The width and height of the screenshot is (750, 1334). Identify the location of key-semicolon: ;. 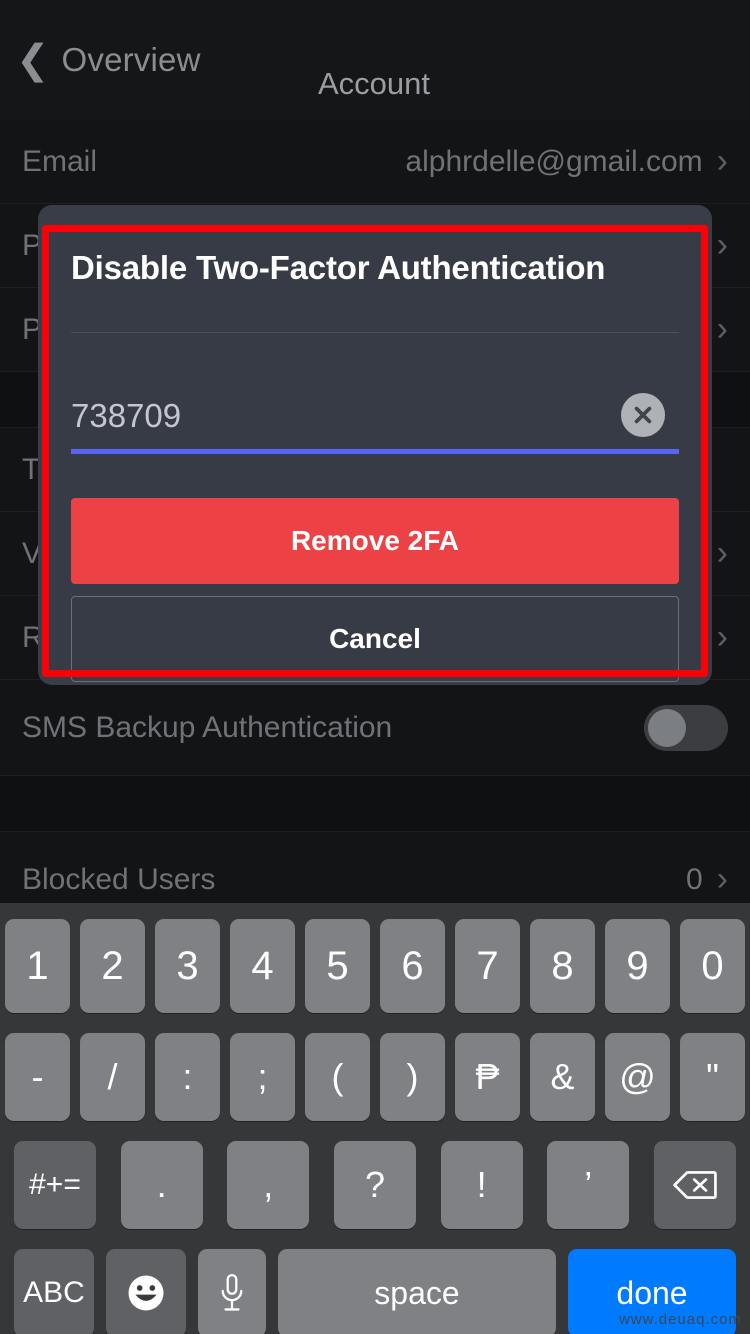
(262, 1077).